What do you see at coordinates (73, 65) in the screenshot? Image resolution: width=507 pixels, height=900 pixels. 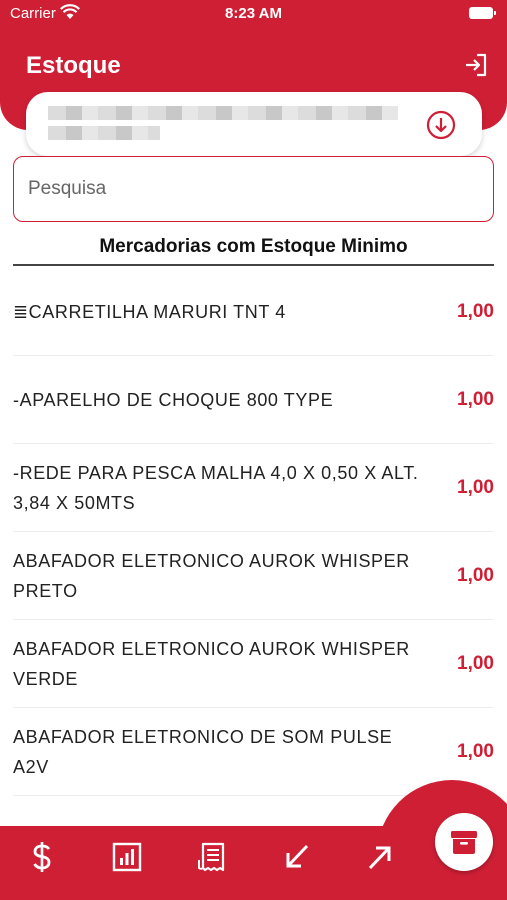 I see `page-title: Estoque` at bounding box center [73, 65].